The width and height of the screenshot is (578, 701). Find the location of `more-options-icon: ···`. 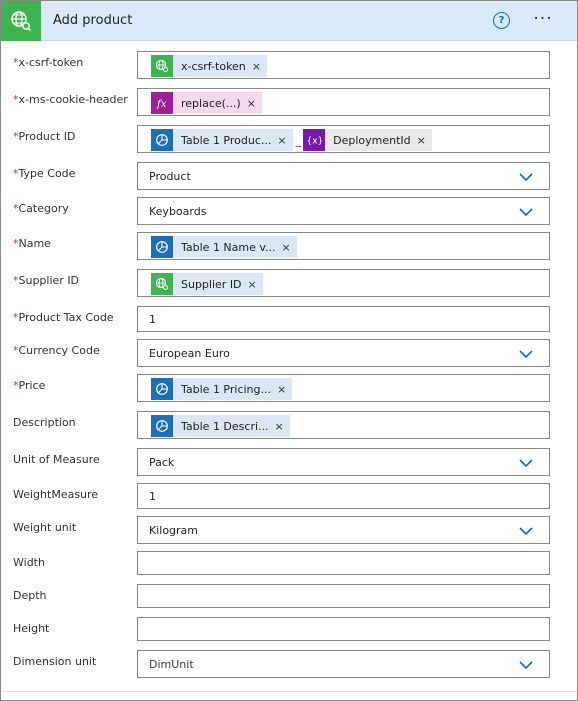

more-options-icon: ··· is located at coordinates (543, 19).